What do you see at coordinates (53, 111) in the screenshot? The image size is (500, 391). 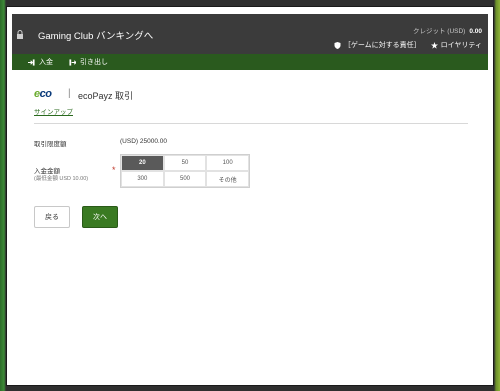 I see `signup-link: サインアップ` at bounding box center [53, 111].